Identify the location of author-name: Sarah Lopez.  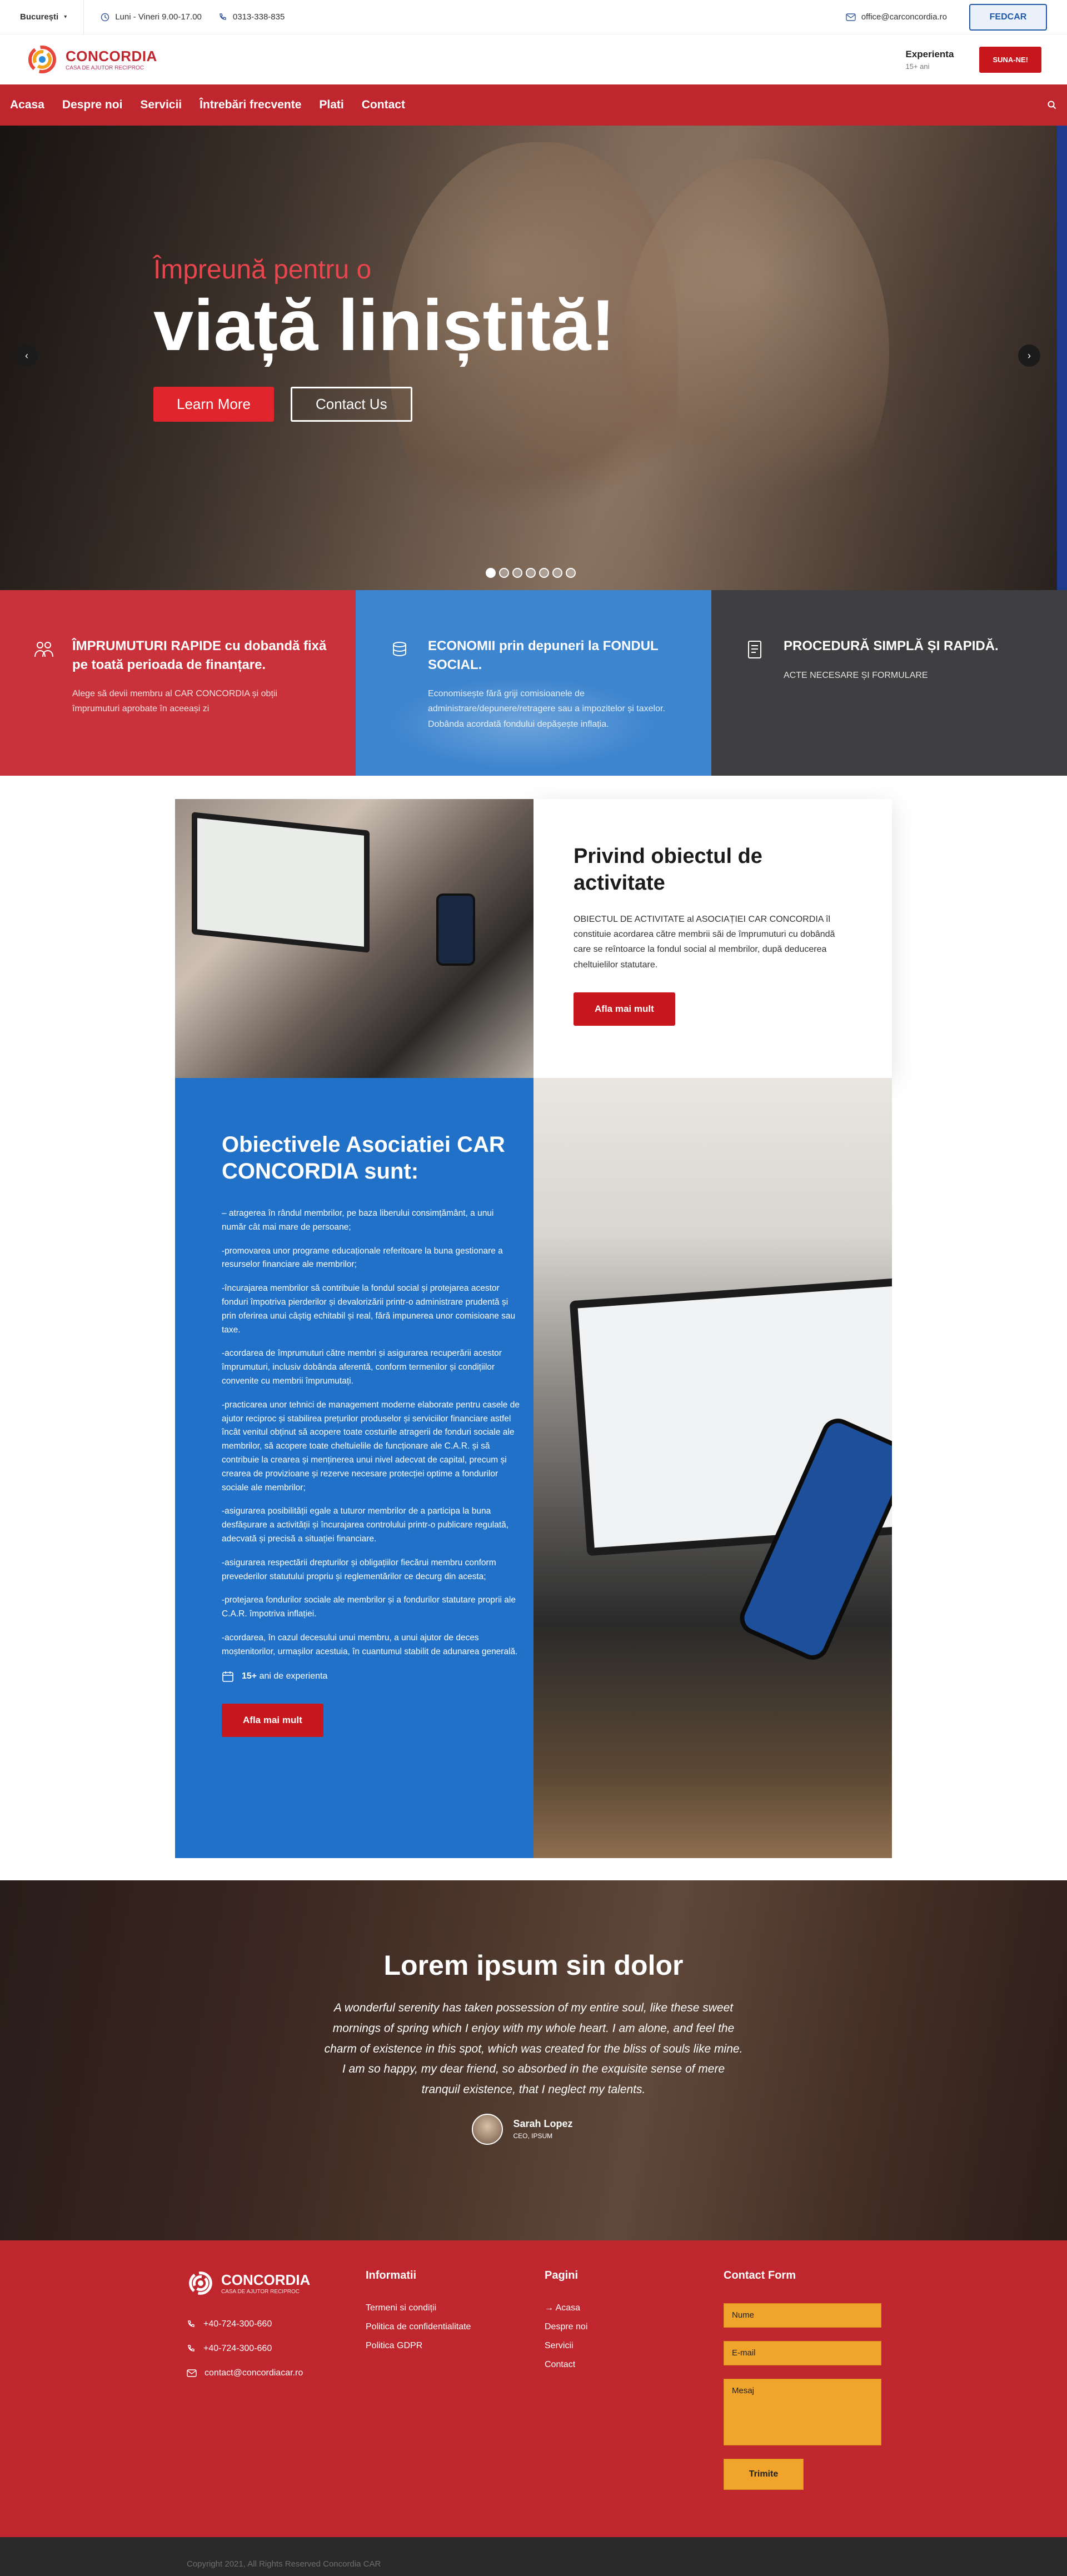
(543, 2124).